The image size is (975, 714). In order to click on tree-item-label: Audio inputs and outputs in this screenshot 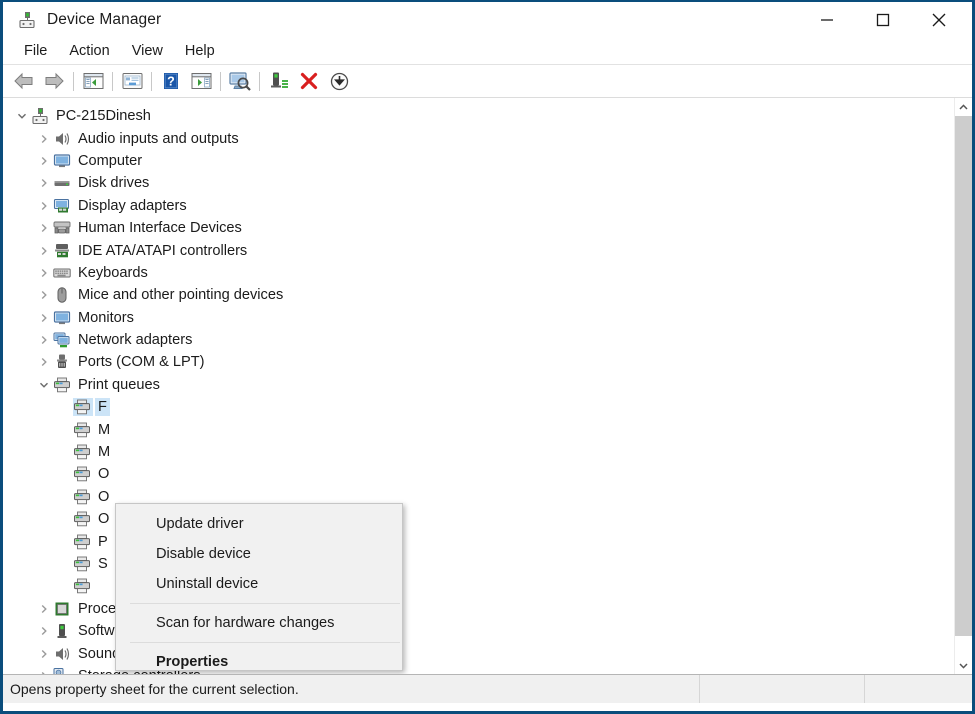, I will do `click(158, 138)`.